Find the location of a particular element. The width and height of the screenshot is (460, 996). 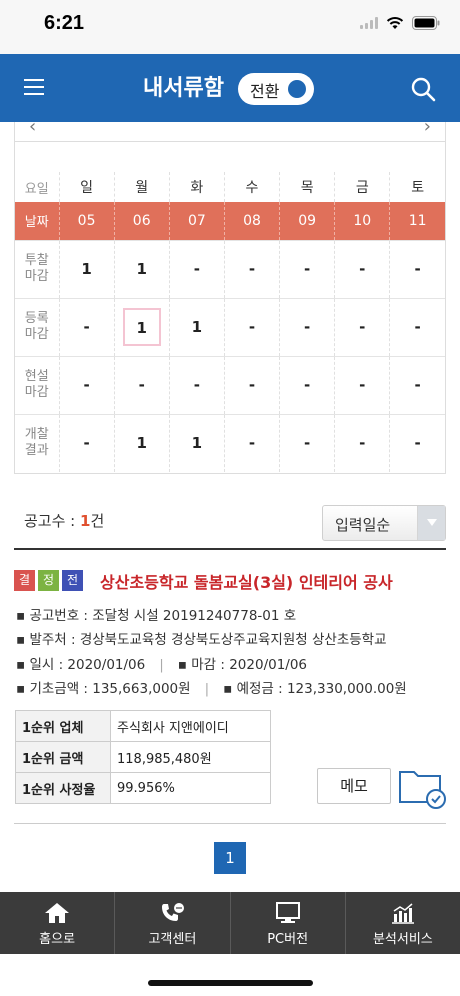

home-indicator is located at coordinates (230, 983).